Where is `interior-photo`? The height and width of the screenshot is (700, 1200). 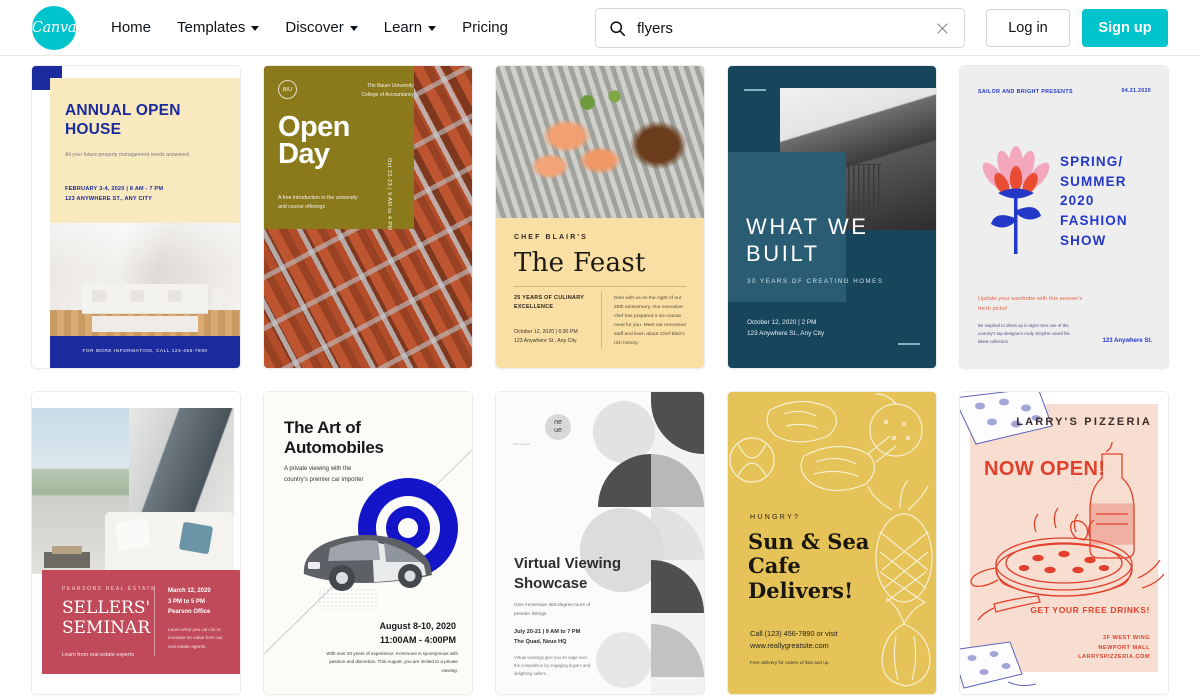
interior-photo is located at coordinates (145, 279).